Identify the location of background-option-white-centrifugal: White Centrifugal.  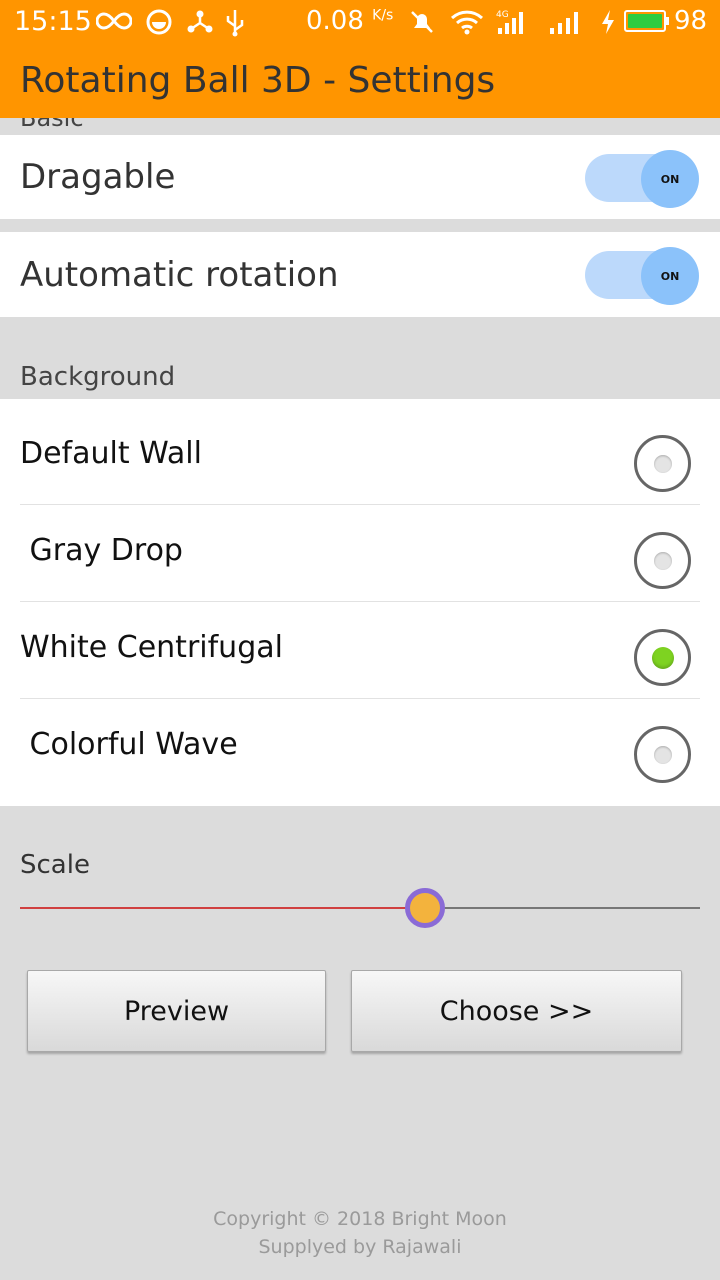
(360, 650).